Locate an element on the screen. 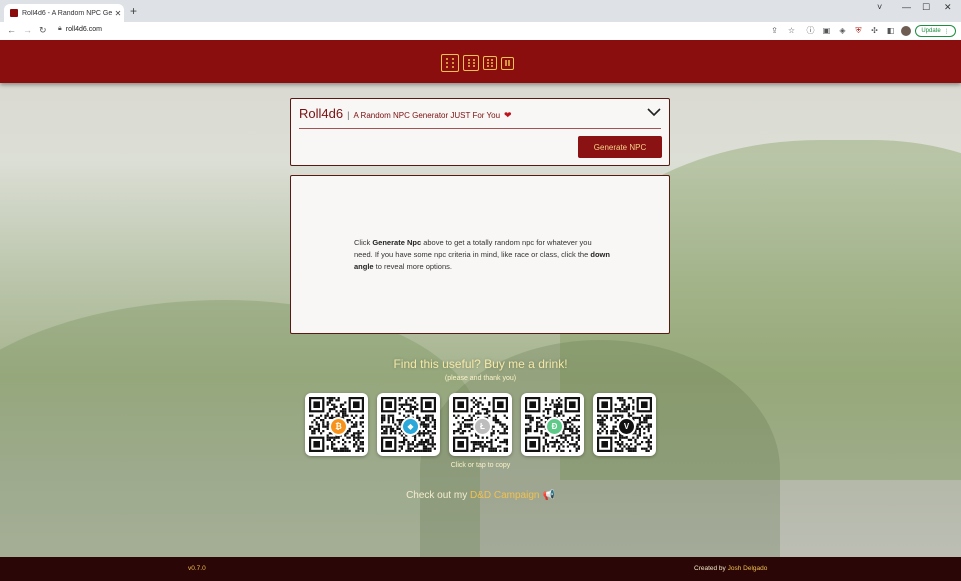  qr-code-dogecoin: Ð is located at coordinates (552, 424).